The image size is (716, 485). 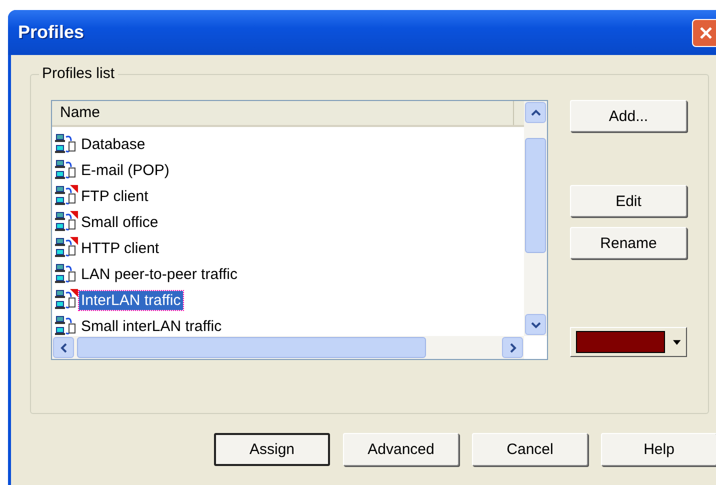 What do you see at coordinates (658, 449) in the screenshot?
I see `dialog-button: Help` at bounding box center [658, 449].